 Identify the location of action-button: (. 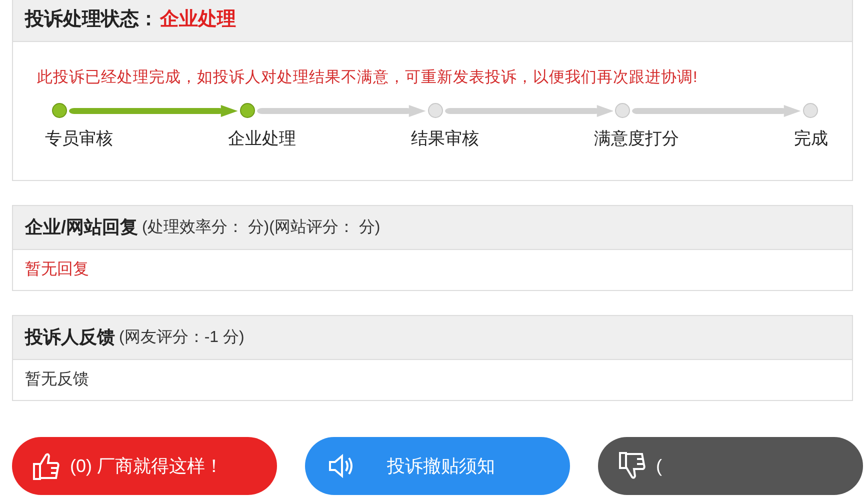
(730, 466).